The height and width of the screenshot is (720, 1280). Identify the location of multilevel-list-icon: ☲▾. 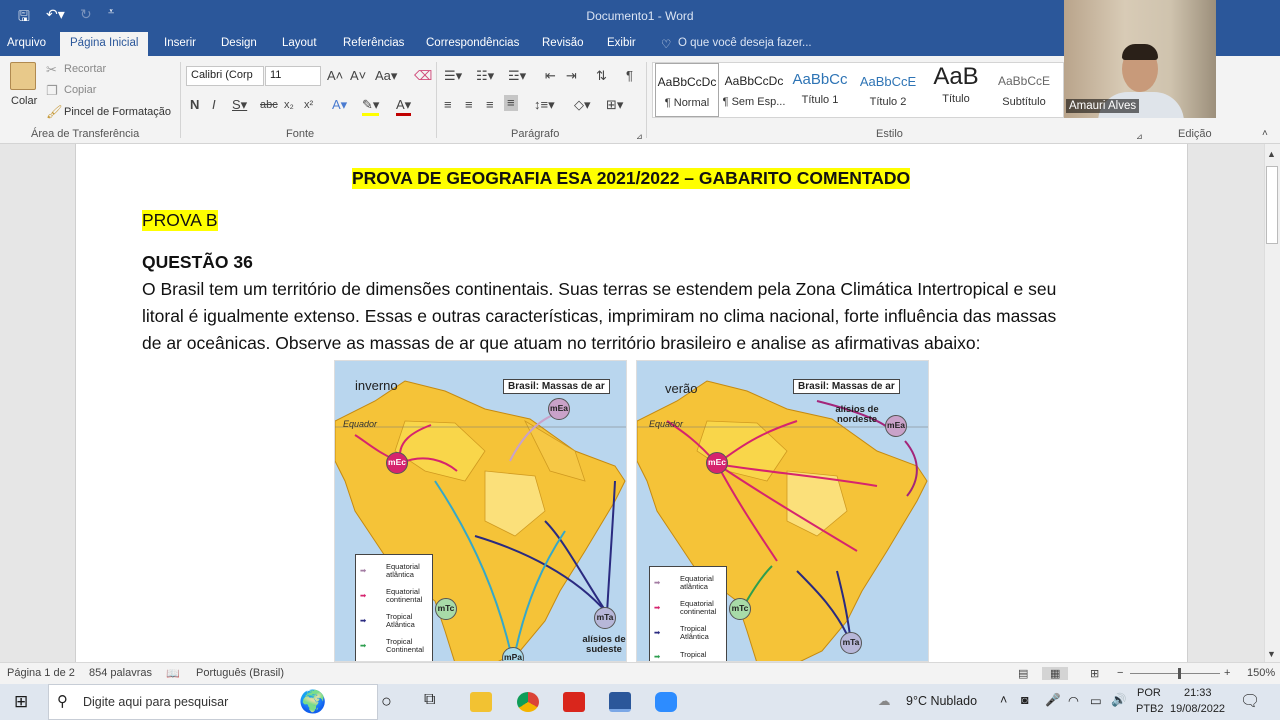
(517, 76).